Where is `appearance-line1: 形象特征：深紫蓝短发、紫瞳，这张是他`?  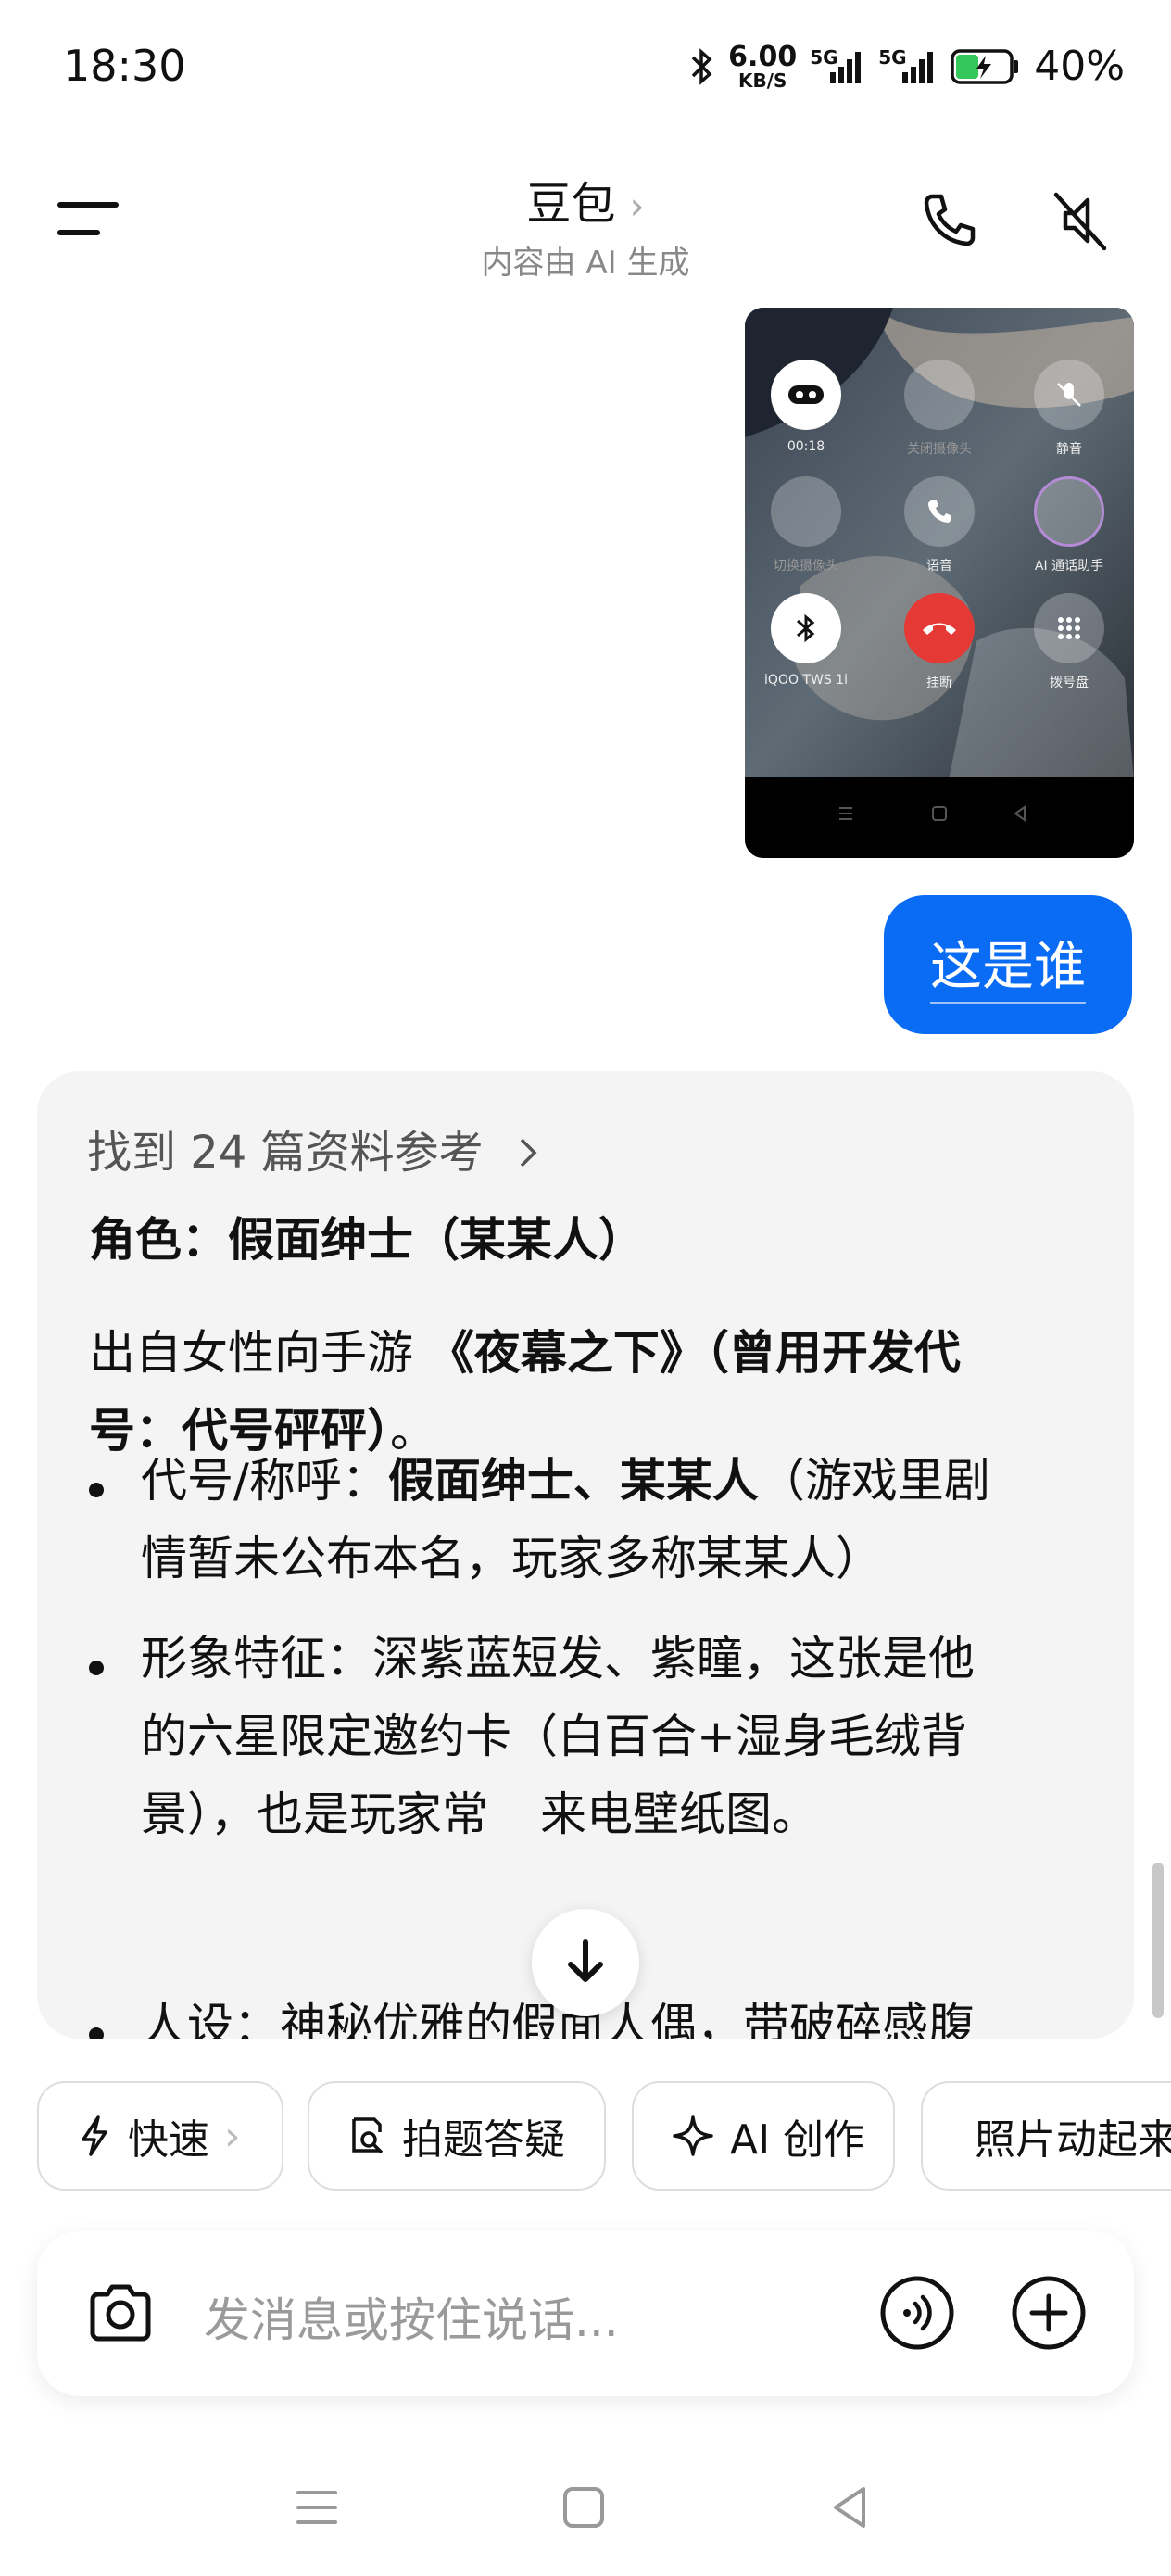
appearance-line1: 形象特征：深紫蓝短发、紫瞳，这张是他 is located at coordinates (558, 1659).